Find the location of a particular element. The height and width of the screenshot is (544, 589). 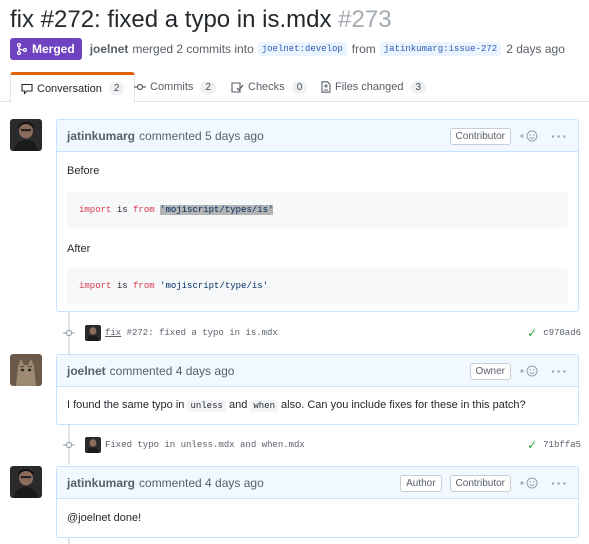

git-merge-icon is located at coordinates (22, 49).